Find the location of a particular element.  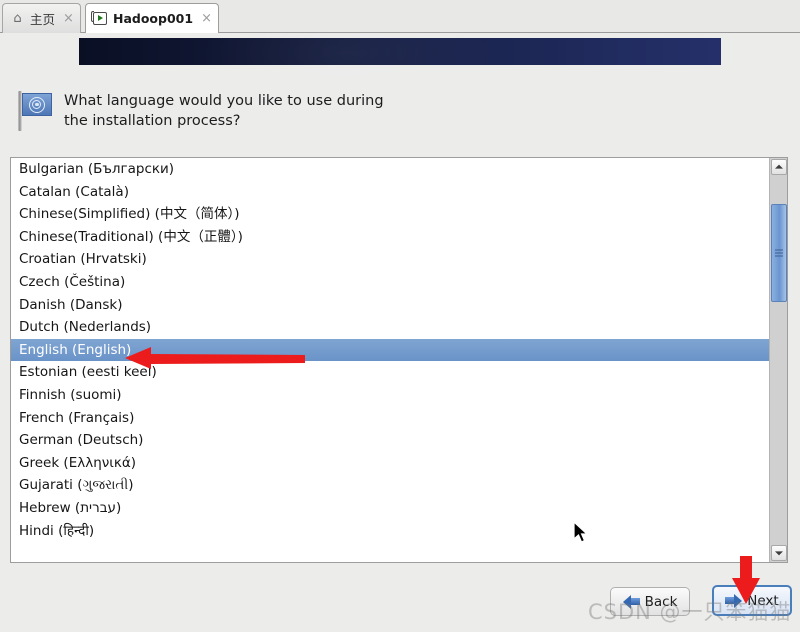

terminal-icon is located at coordinates (99, 18).